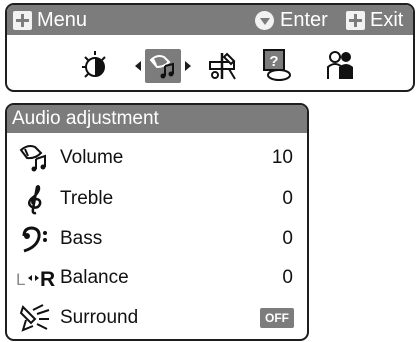 Image resolution: width=420 pixels, height=342 pixels. I want to click on menu-title-label: Menu, so click(62, 20).